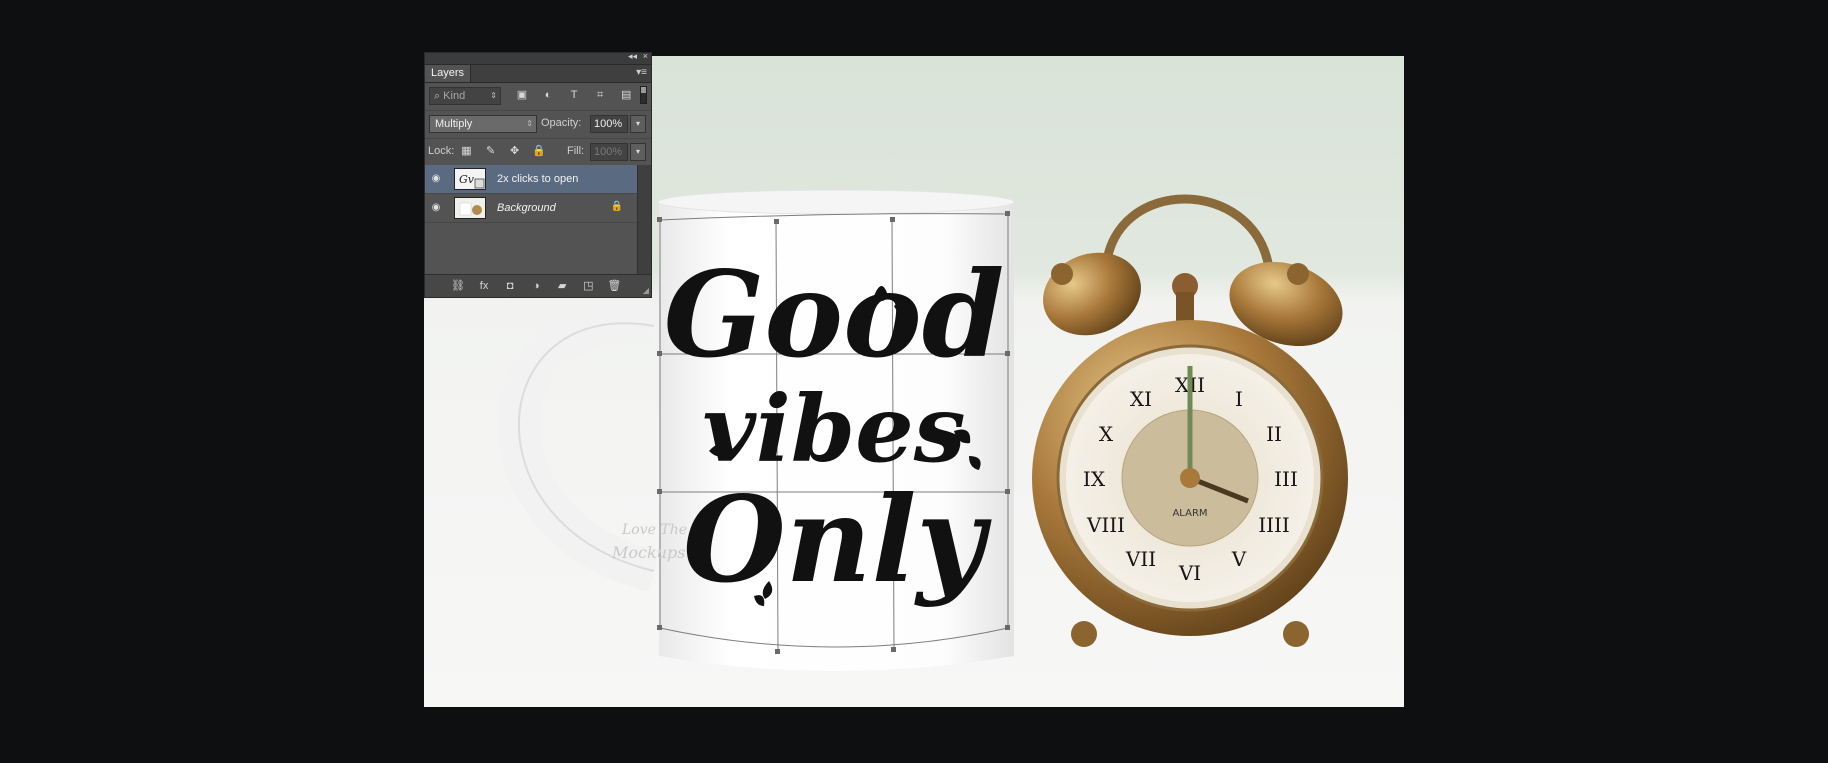  I want to click on svg-text: II, so click(1274, 434).